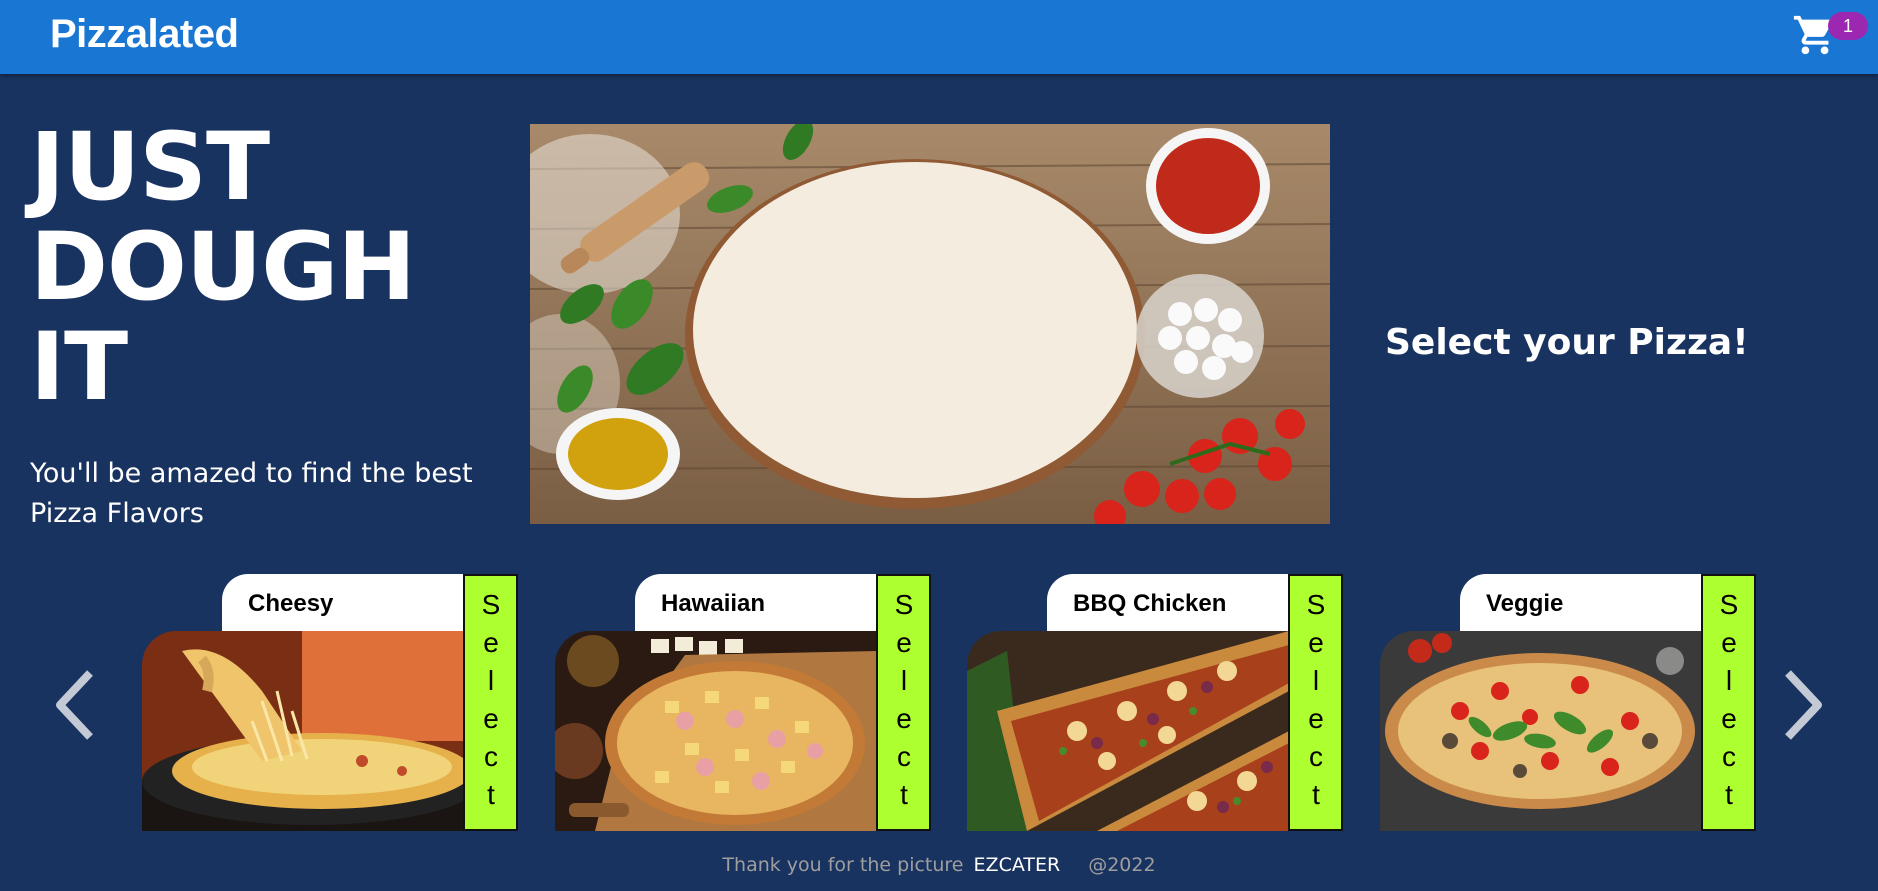  What do you see at coordinates (1581, 603) in the screenshot?
I see `card-title-tab: Veggie` at bounding box center [1581, 603].